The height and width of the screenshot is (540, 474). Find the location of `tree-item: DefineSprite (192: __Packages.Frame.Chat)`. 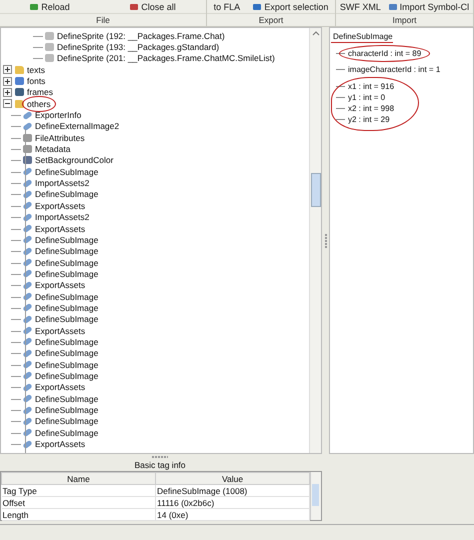

tree-item: DefineSprite (192: __Packages.Frame.Chat) is located at coordinates (141, 35).